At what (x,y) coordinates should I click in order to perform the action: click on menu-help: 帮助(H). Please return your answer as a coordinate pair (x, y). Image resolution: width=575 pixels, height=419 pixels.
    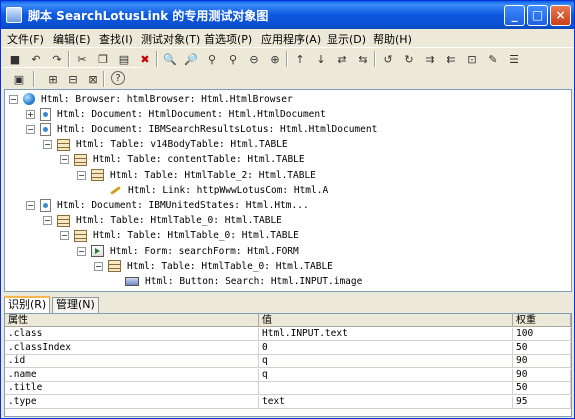
    Looking at the image, I should click on (392, 39).